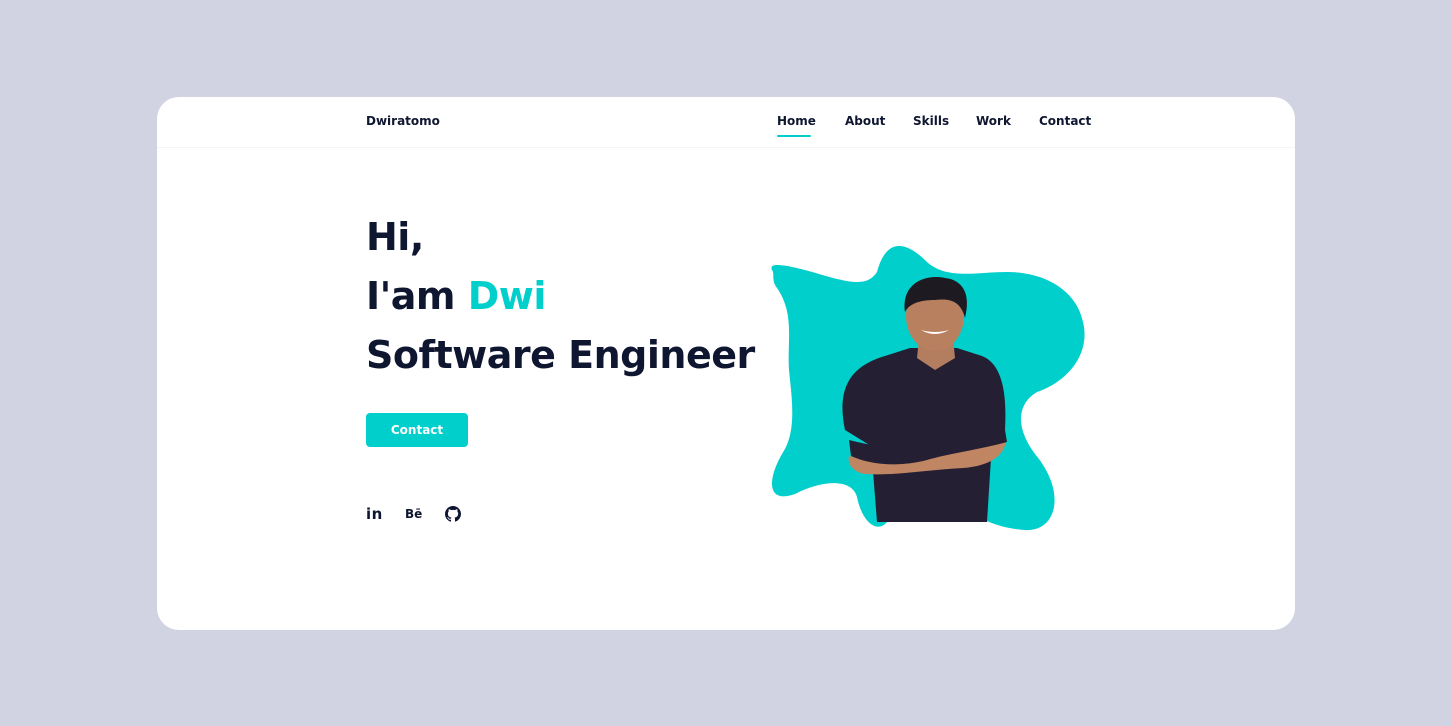 The width and height of the screenshot is (1451, 726). I want to click on behance-icon: Bē, so click(413, 514).